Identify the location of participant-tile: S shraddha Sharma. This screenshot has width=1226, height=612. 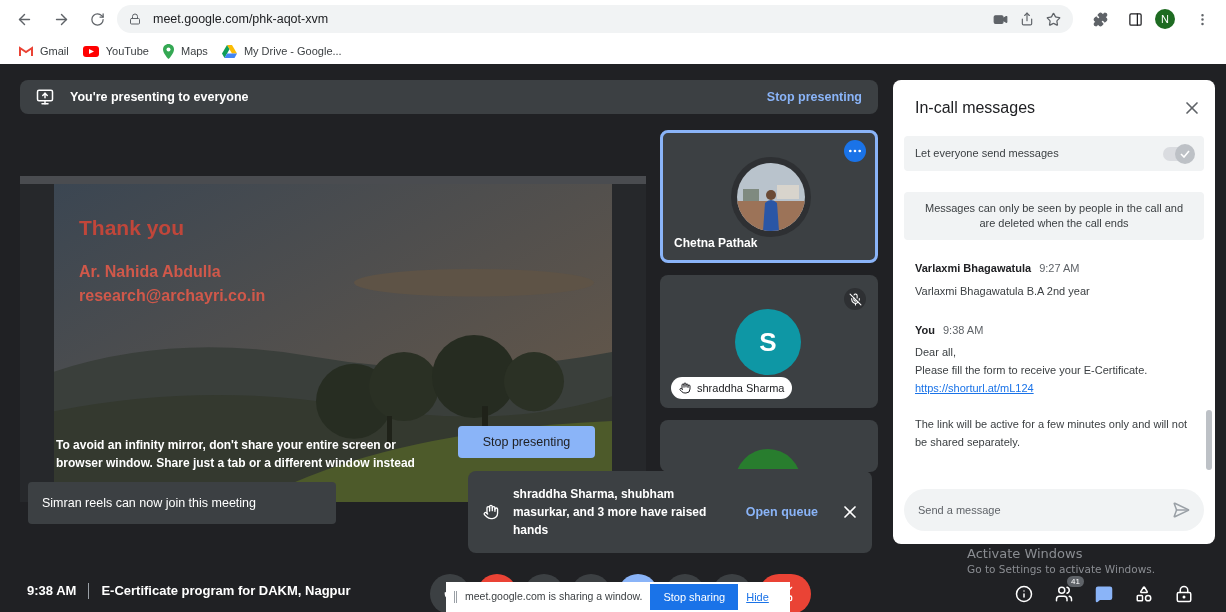
(769, 341).